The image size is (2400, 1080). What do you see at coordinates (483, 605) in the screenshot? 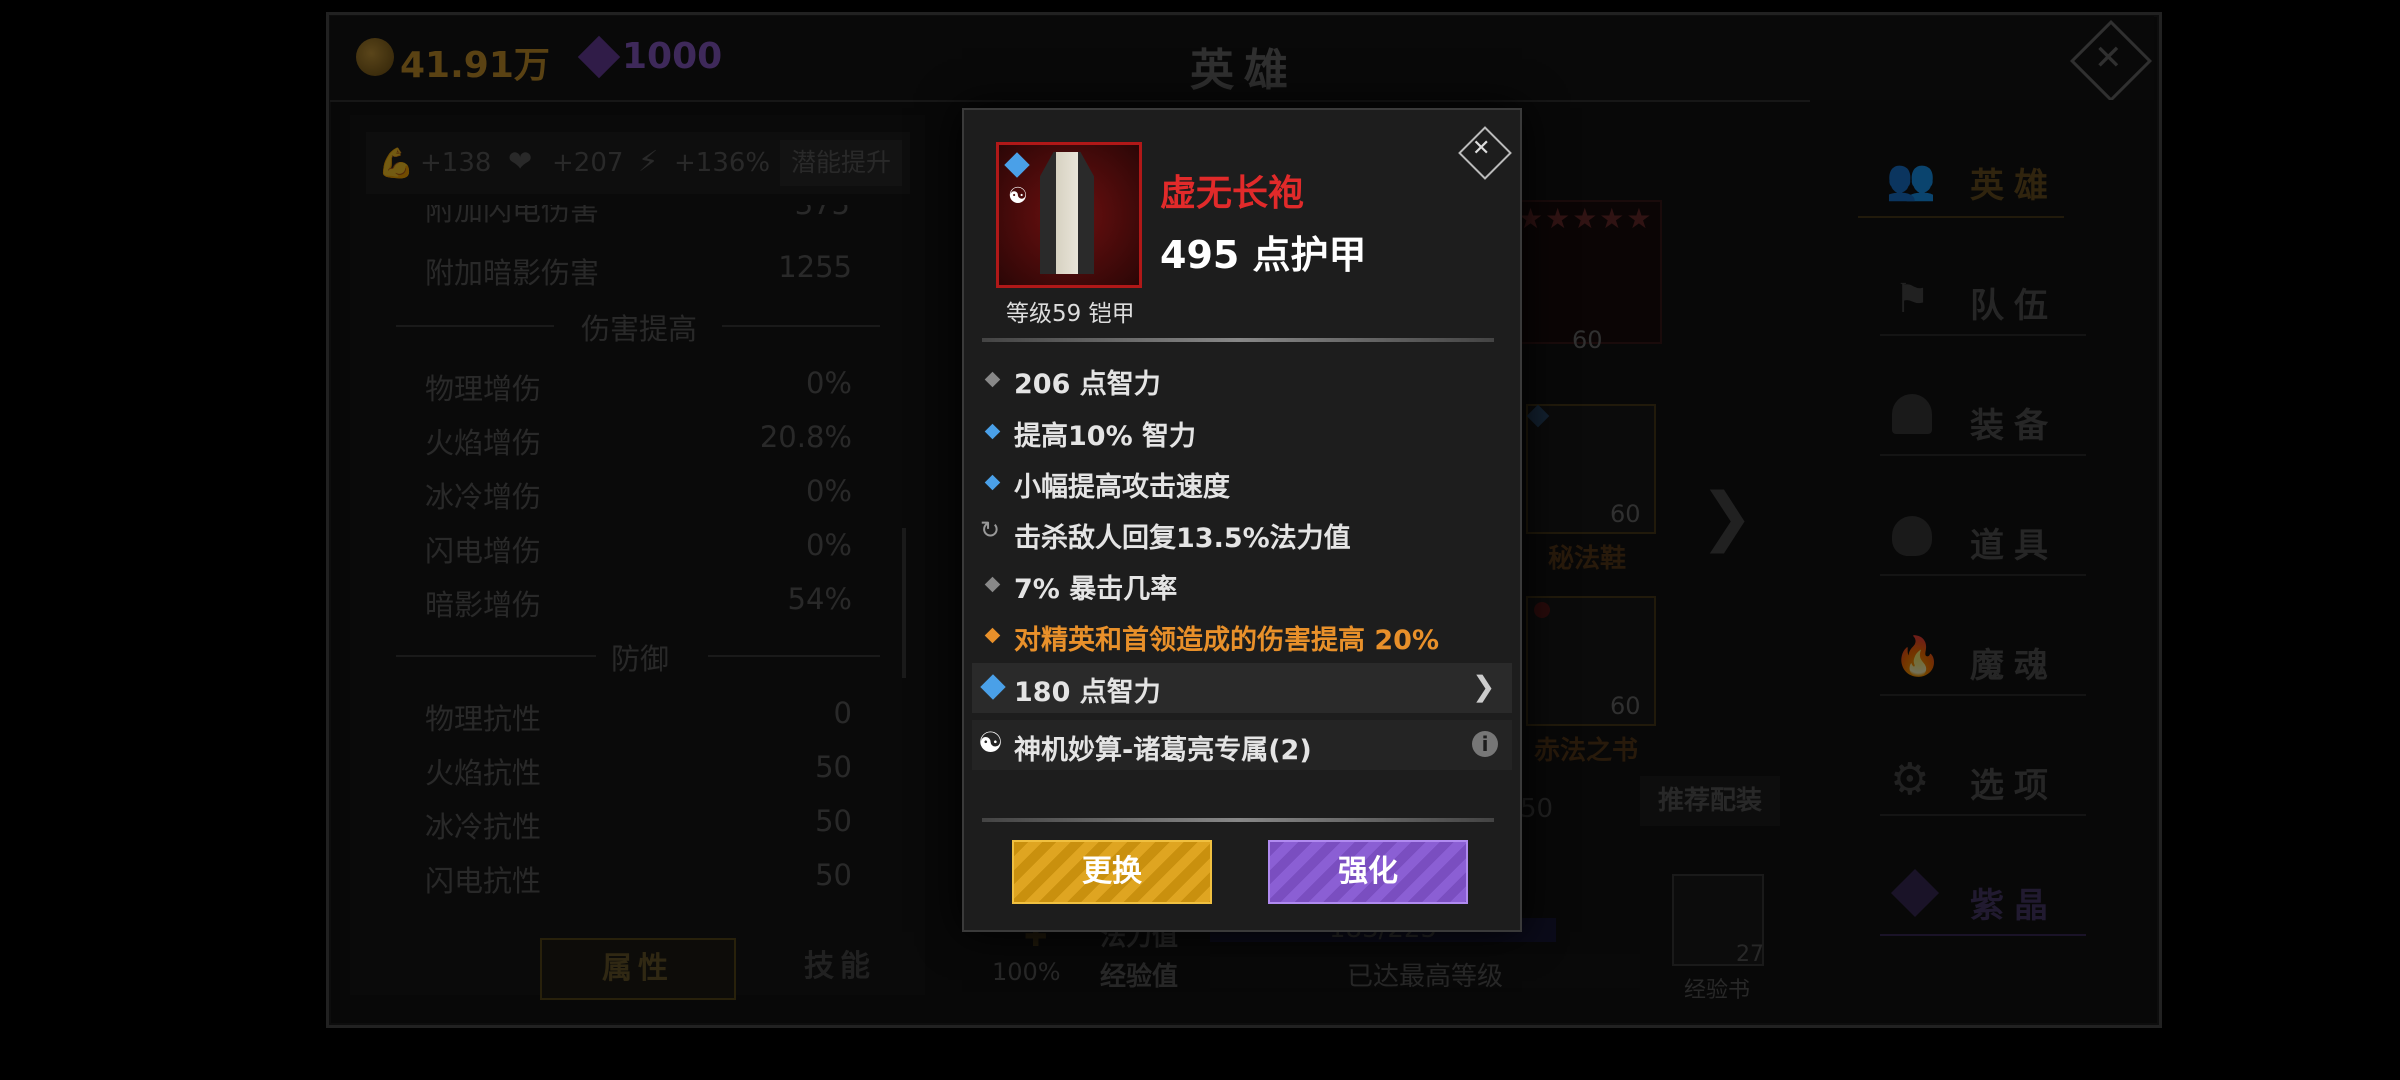
I see `stat-label: 暗影增伤` at bounding box center [483, 605].